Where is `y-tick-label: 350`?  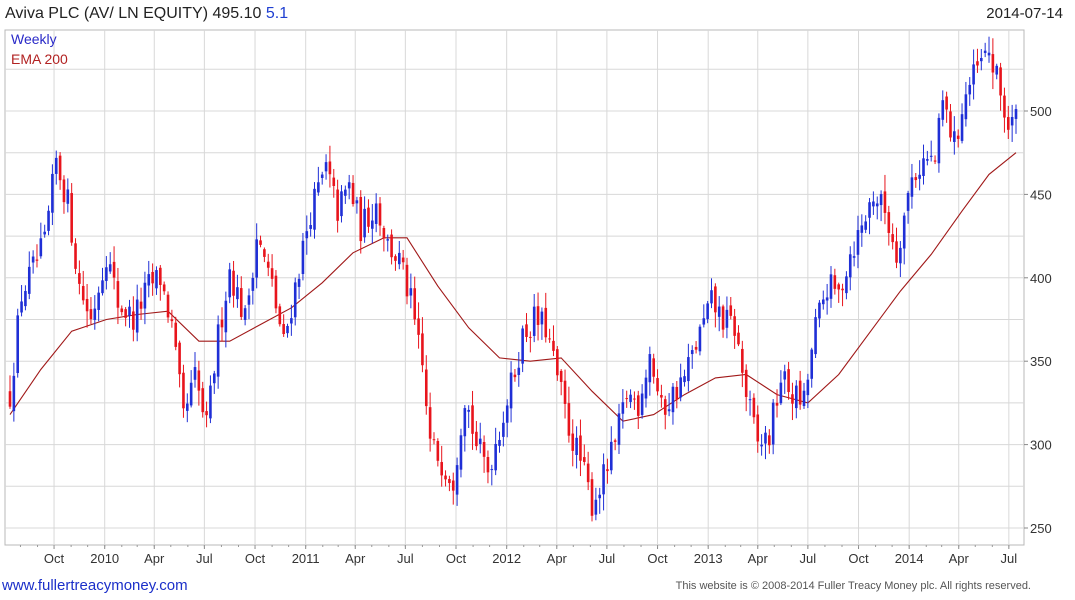
y-tick-label: 350 is located at coordinates (1041, 361).